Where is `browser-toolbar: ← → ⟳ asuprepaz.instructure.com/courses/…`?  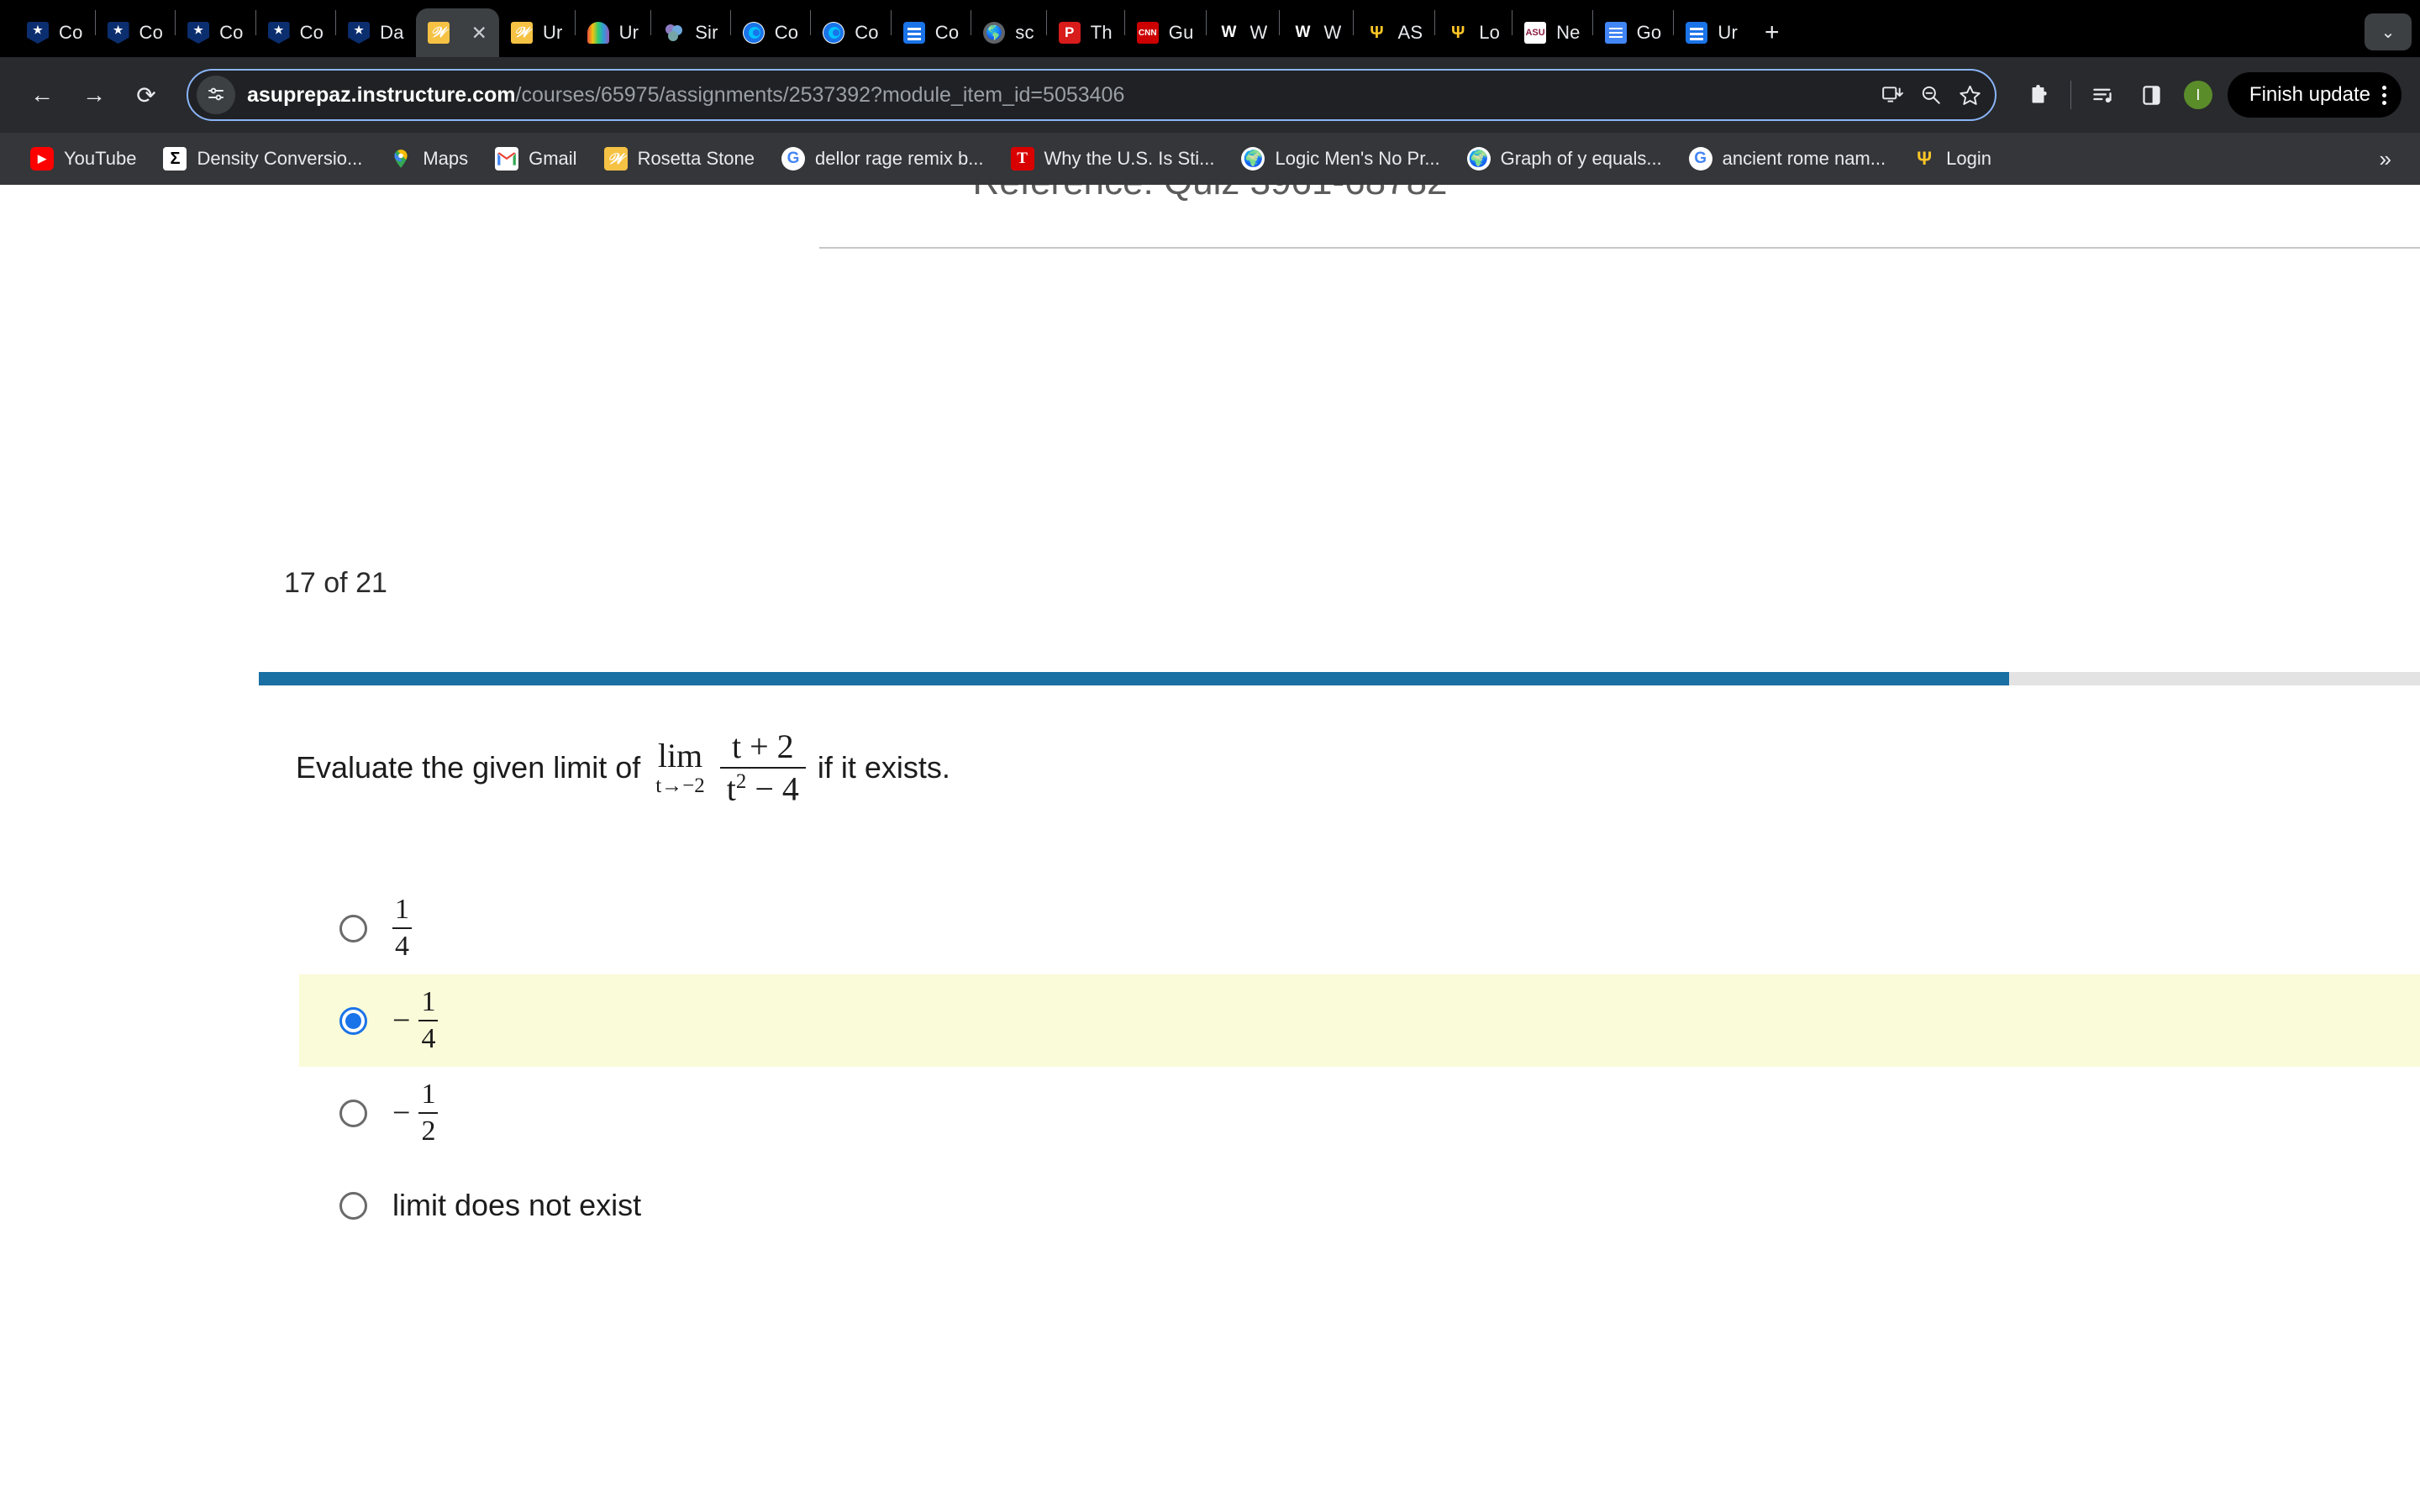
browser-toolbar: ← → ⟳ asuprepaz.instructure.com/courses/… is located at coordinates (1210, 95).